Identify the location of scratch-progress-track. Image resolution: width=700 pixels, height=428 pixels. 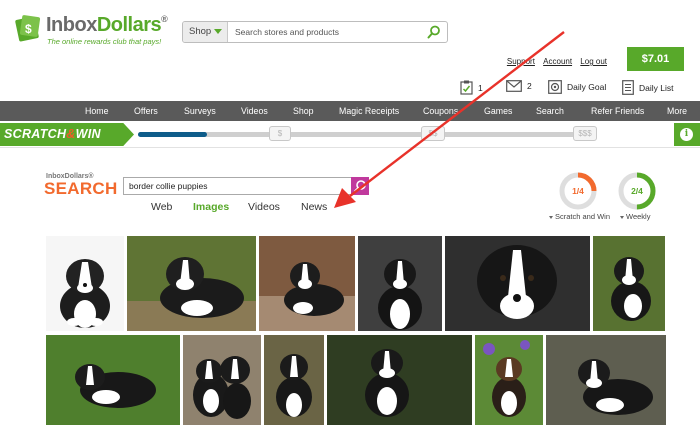
(367, 134).